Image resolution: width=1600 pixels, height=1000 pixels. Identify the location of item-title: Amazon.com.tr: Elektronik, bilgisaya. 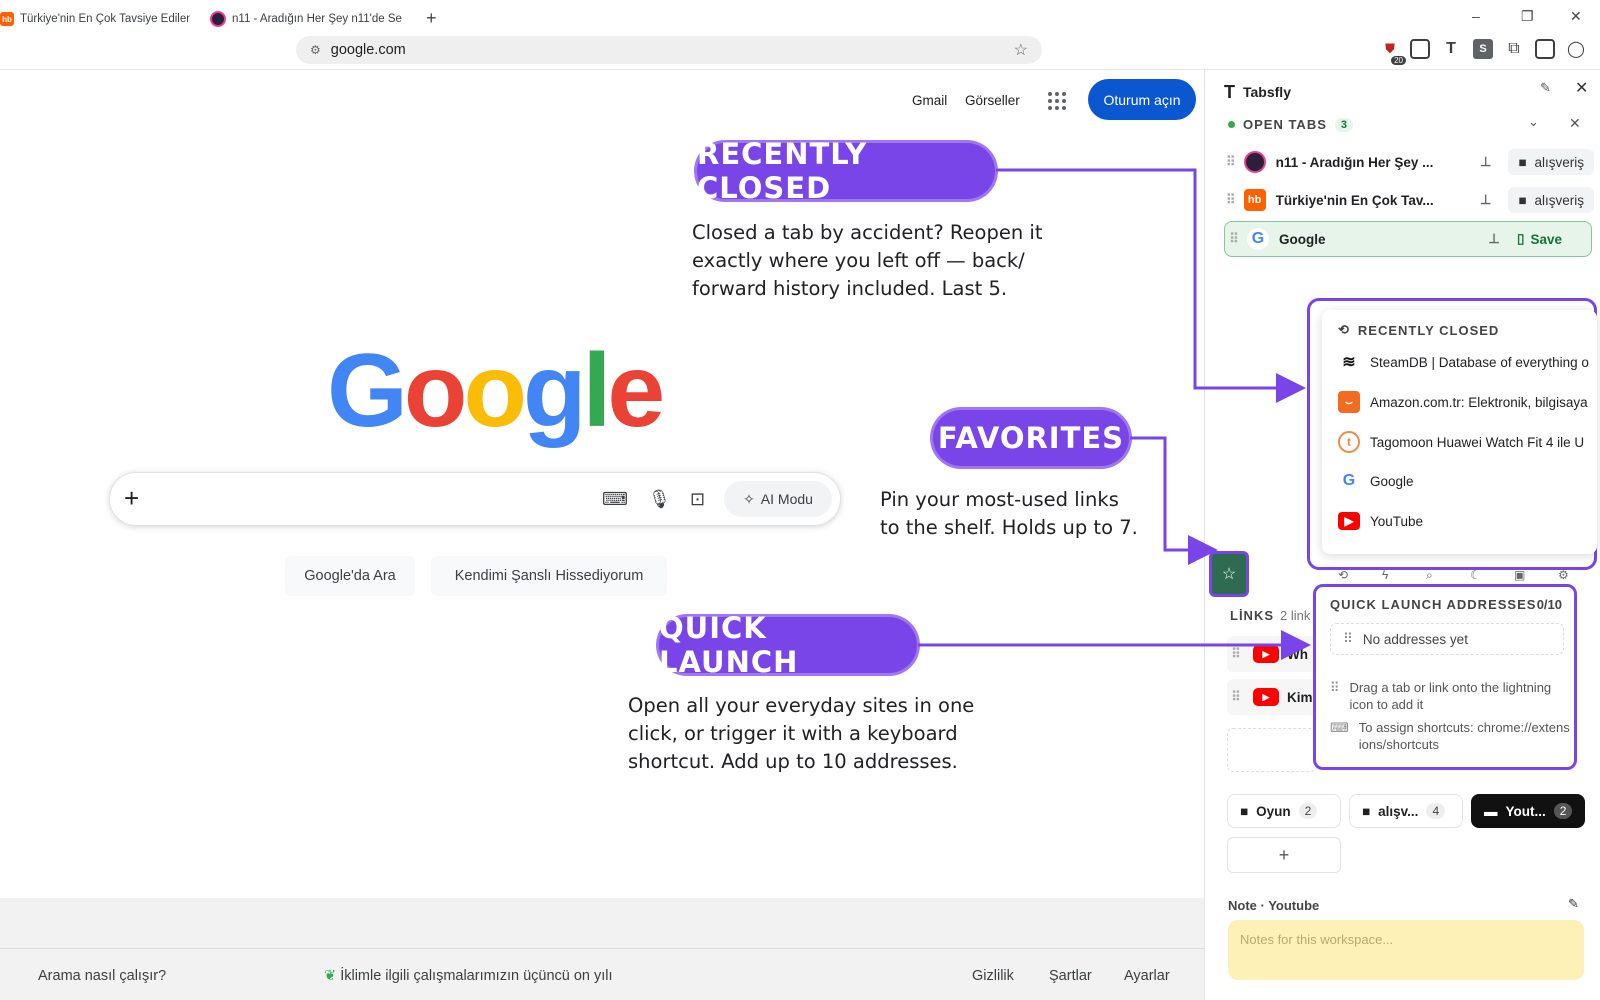
(1479, 402).